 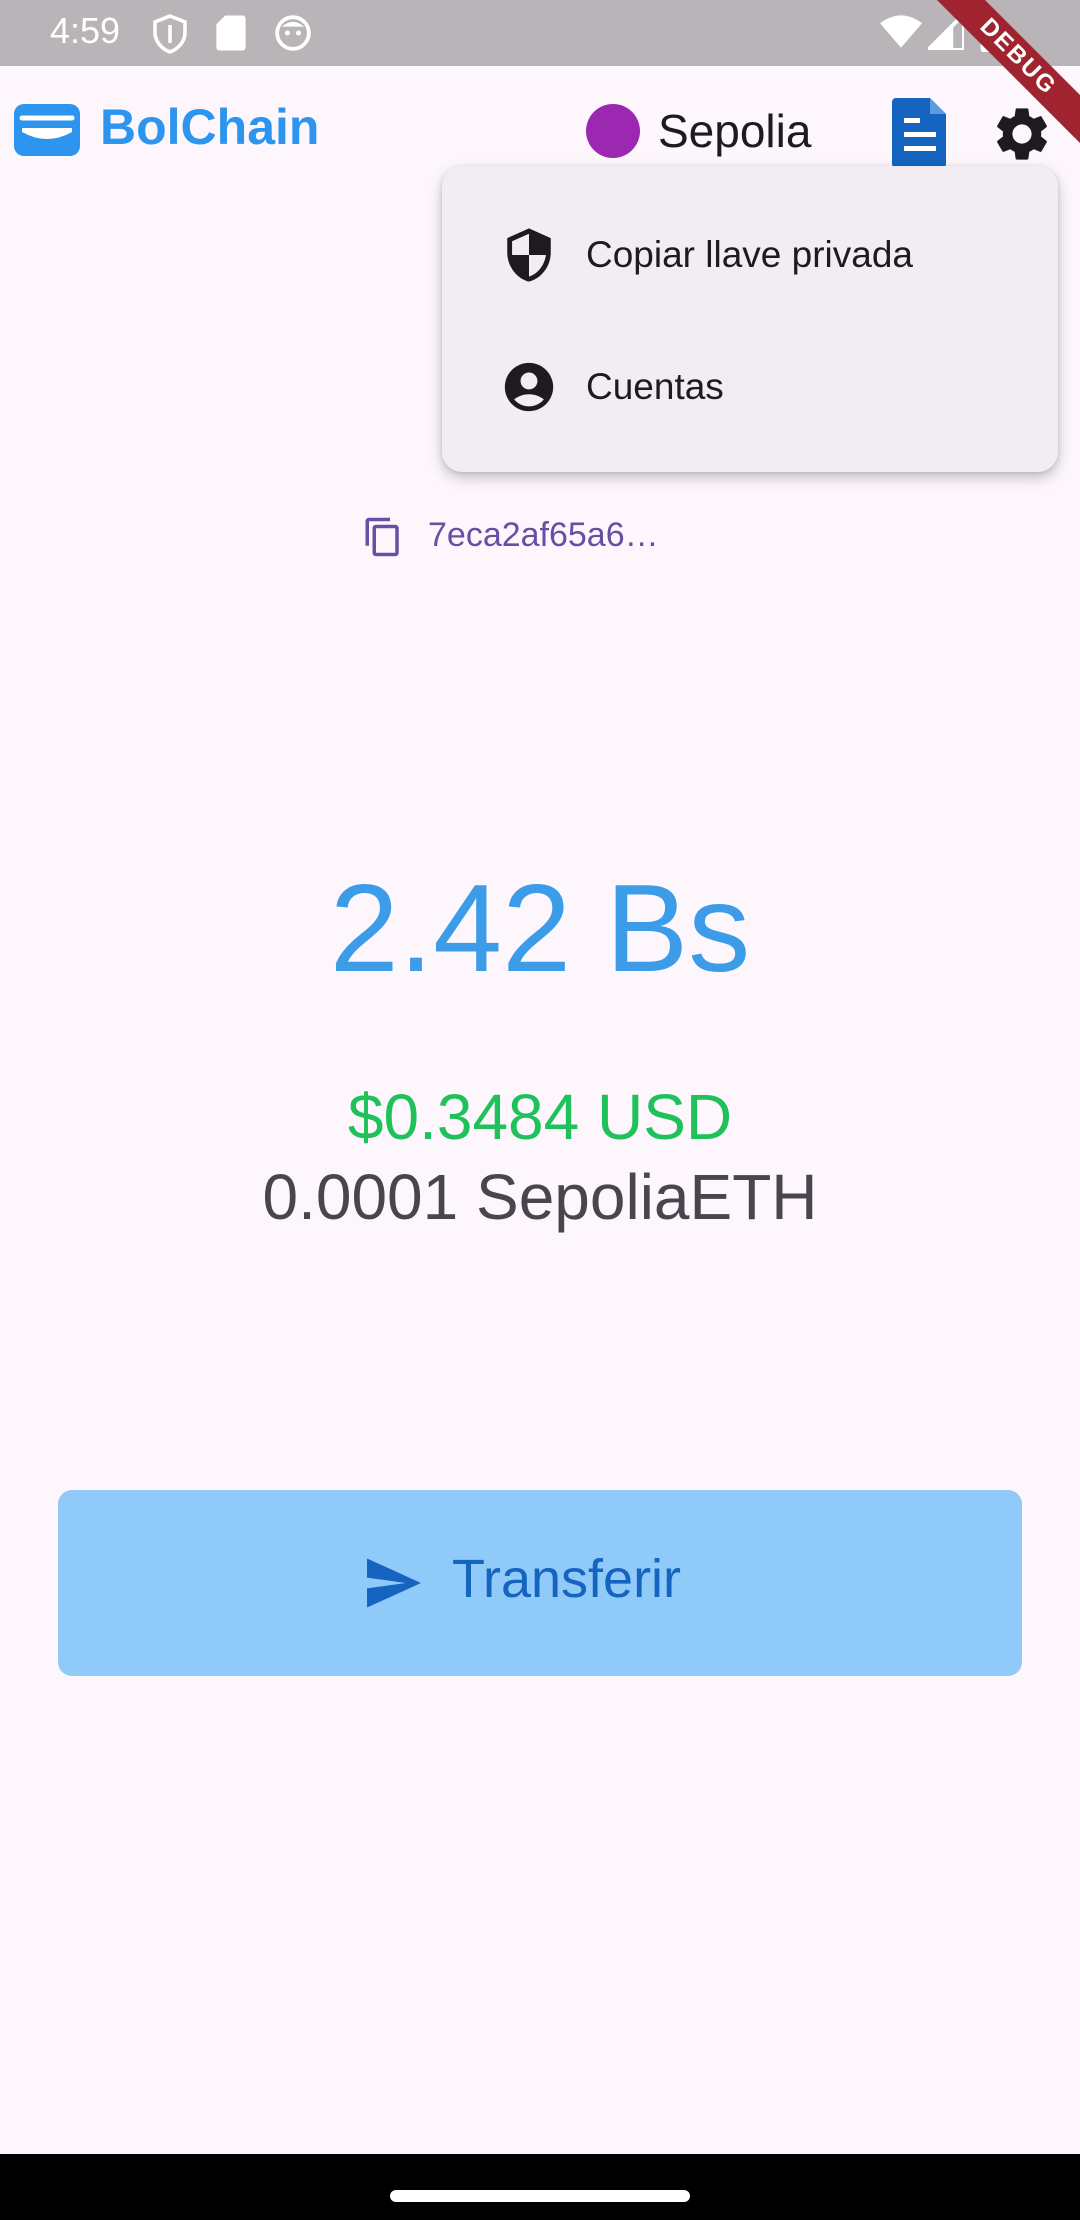 What do you see at coordinates (210, 127) in the screenshot?
I see `app-title: BolChain` at bounding box center [210, 127].